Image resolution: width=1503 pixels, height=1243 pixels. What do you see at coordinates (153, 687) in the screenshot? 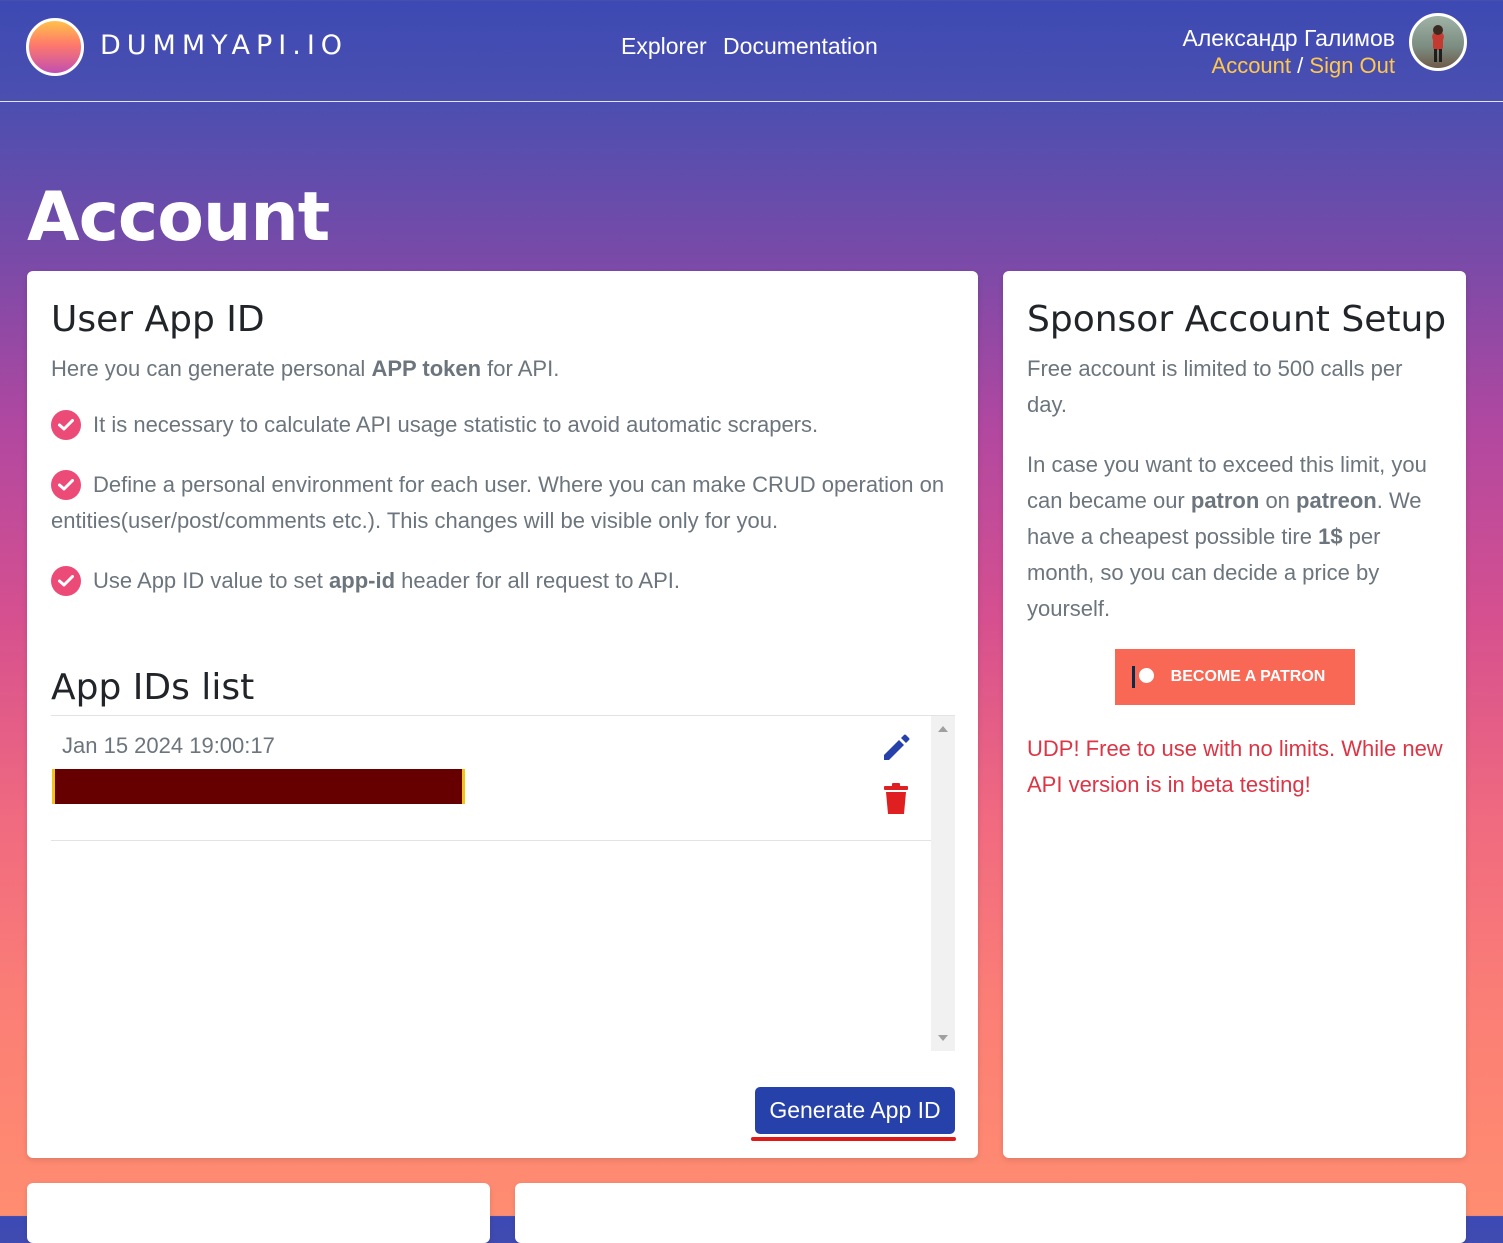
I see `app-ids-list-title: App IDs list` at bounding box center [153, 687].